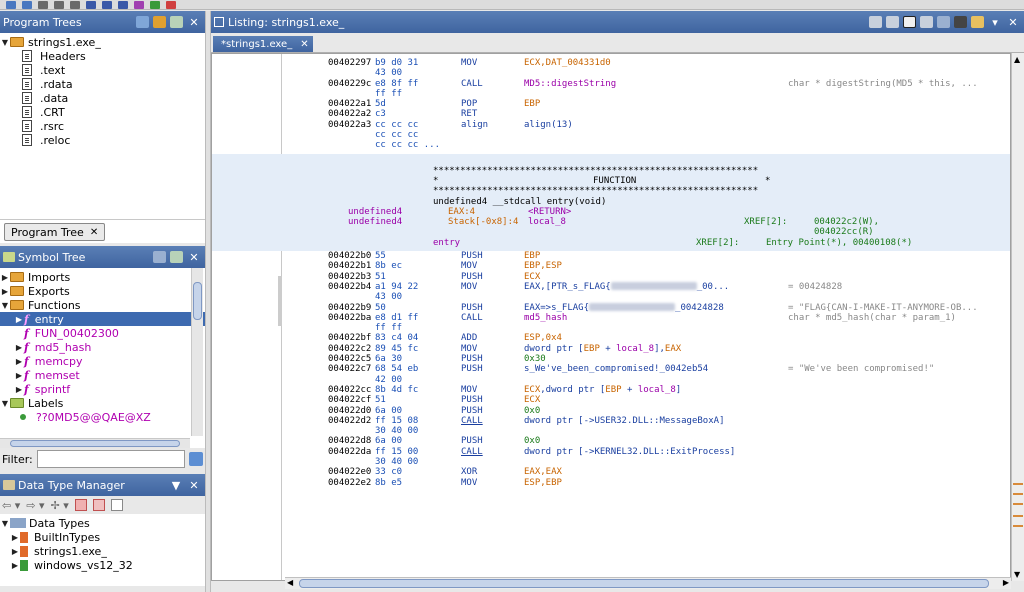 This screenshot has height=592, width=1024. What do you see at coordinates (102, 56) in the screenshot?
I see `tree-item: Headers` at bounding box center [102, 56].